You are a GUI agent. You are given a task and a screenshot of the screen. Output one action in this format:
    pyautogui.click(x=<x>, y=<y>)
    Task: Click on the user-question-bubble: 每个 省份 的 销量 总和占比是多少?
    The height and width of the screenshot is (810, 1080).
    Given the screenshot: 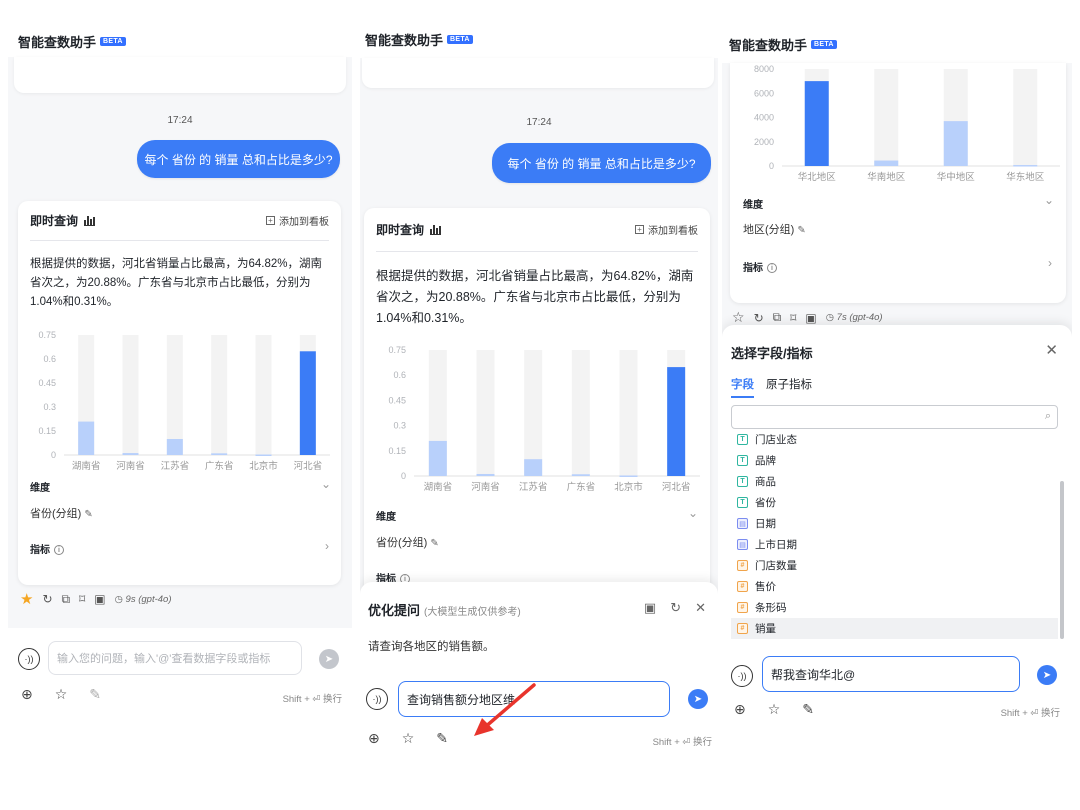 What is the action you would take?
    pyautogui.click(x=238, y=159)
    